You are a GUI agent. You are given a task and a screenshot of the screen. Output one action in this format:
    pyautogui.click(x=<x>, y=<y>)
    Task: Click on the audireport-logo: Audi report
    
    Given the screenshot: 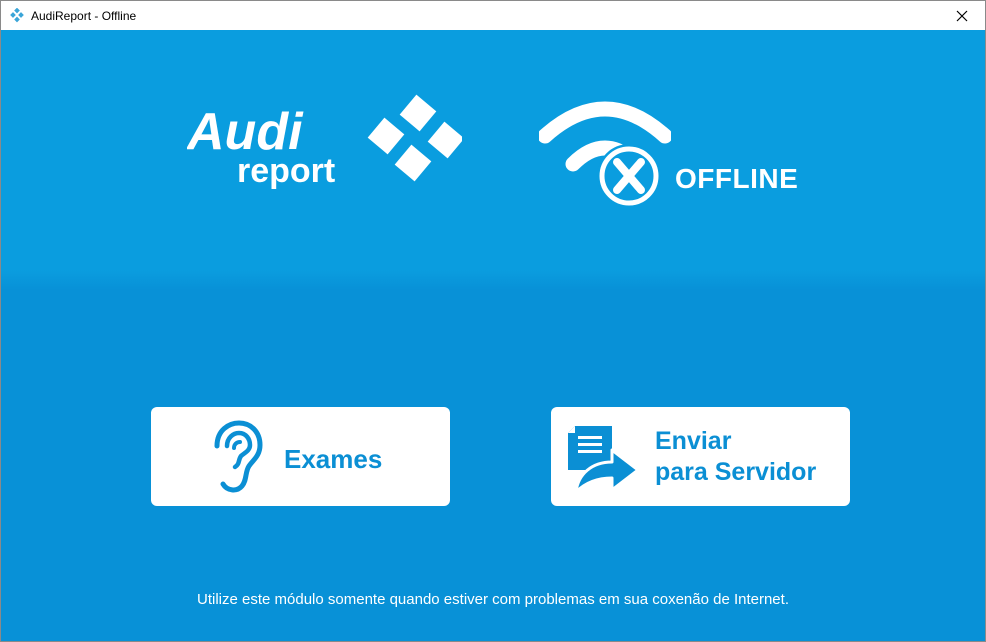 What is the action you would take?
    pyautogui.click(x=324, y=141)
    